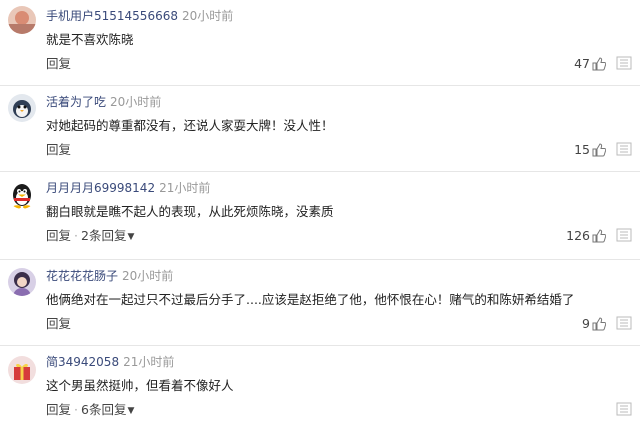 The width and height of the screenshot is (640, 433). I want to click on comment-actions: 回复 · 6条回复▼, so click(90, 410).